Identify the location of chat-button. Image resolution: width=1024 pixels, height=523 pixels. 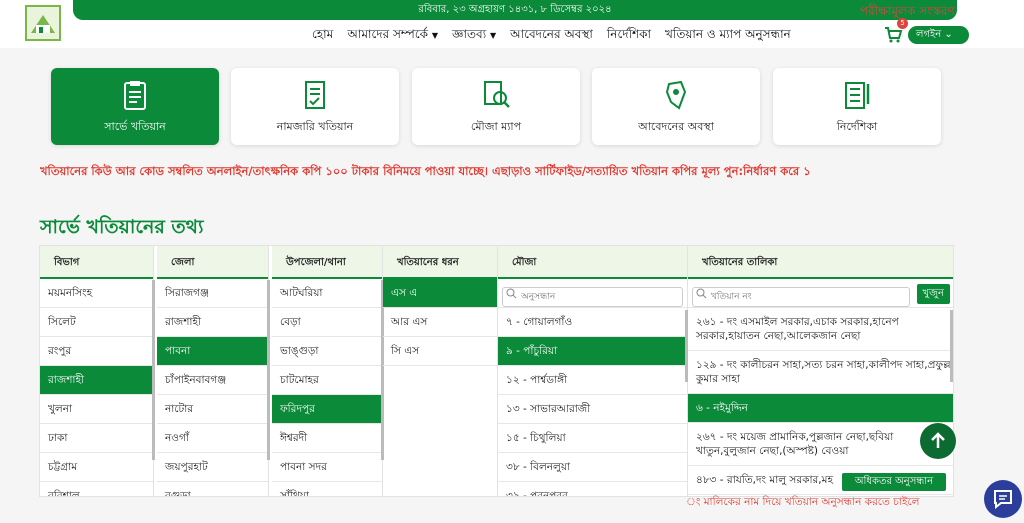
(1003, 499).